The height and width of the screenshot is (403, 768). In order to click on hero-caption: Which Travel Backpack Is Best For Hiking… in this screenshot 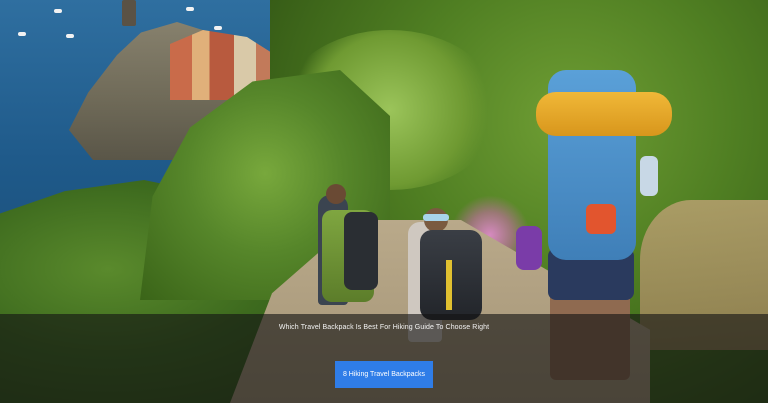, I will do `click(384, 327)`.